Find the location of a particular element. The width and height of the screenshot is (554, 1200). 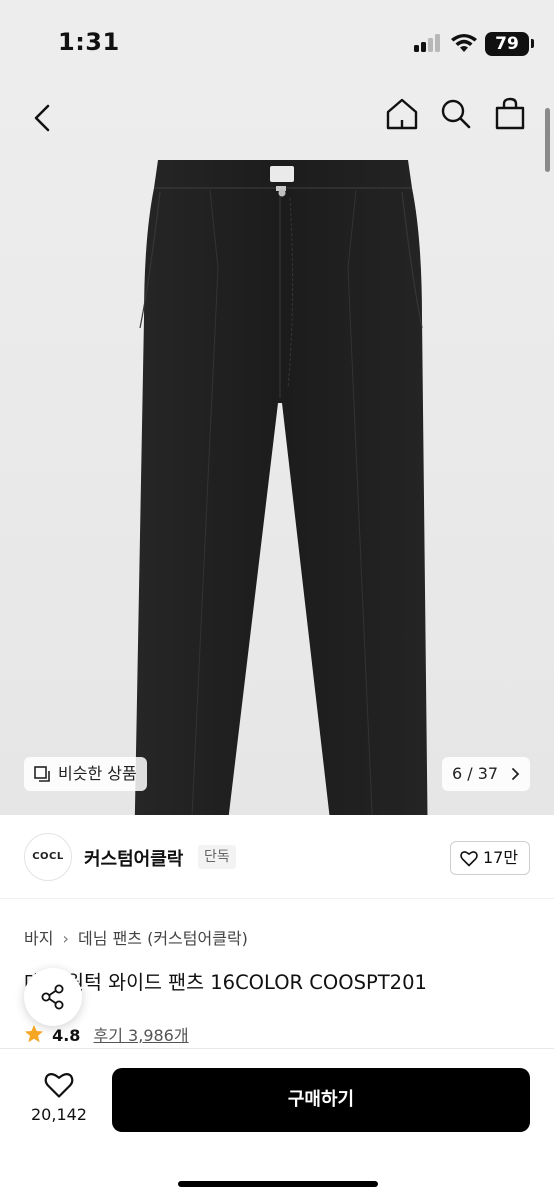

rating-value: 4.8 is located at coordinates (66, 1035).